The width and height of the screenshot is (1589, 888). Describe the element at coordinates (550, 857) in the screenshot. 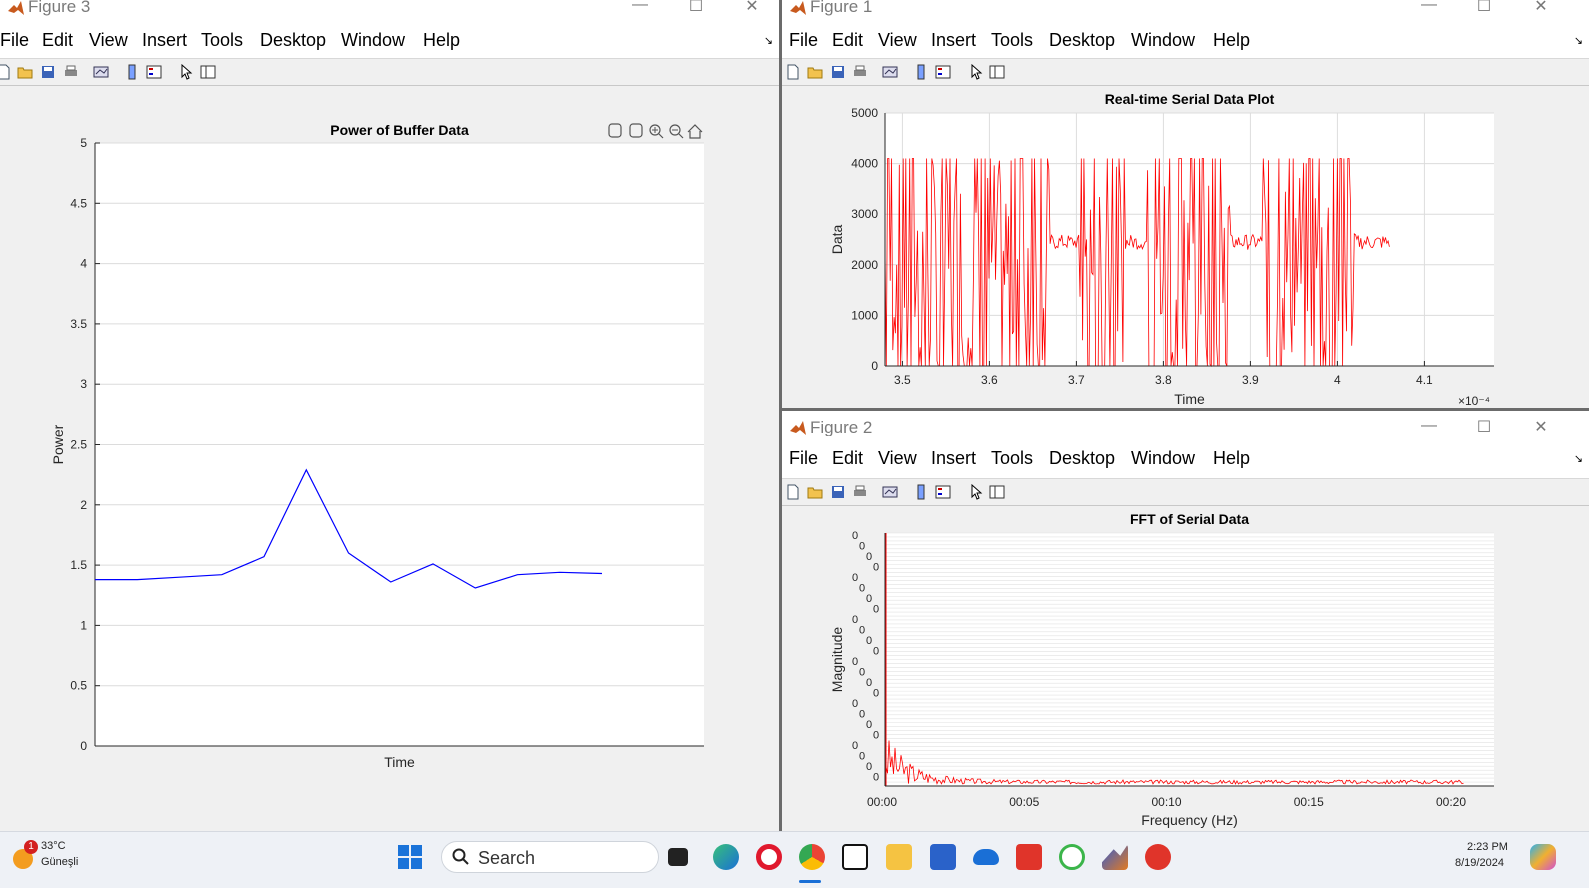

I see `taskbar-search: Search` at that location.